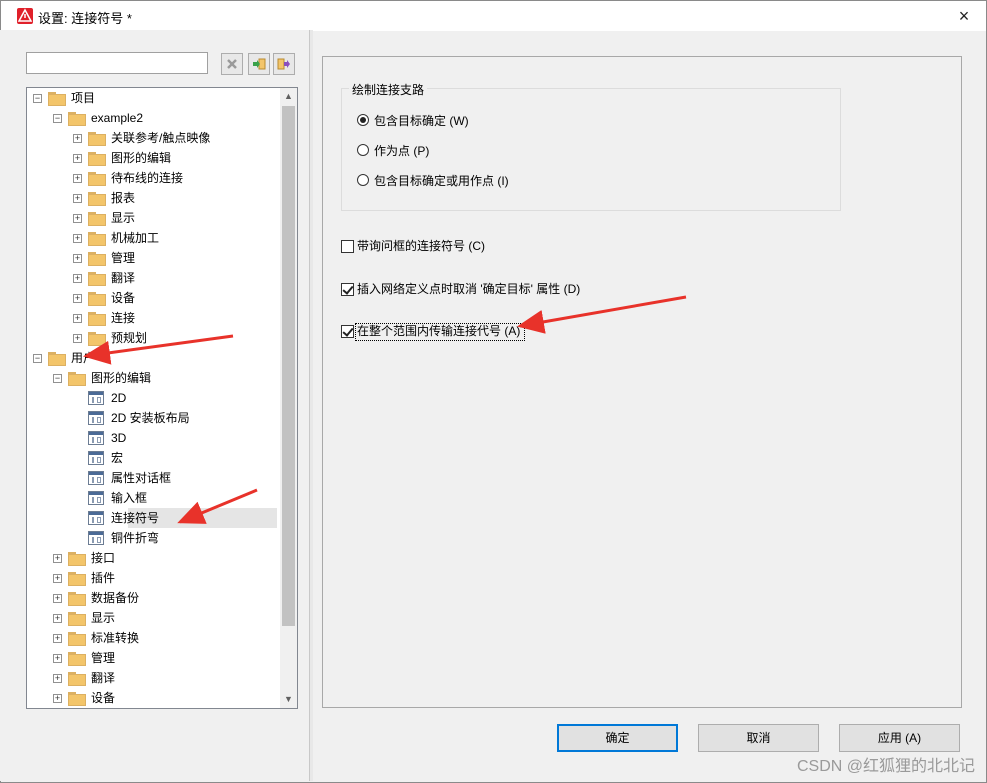  I want to click on tree-node: + 关联参考/触点映像, so click(152, 138).